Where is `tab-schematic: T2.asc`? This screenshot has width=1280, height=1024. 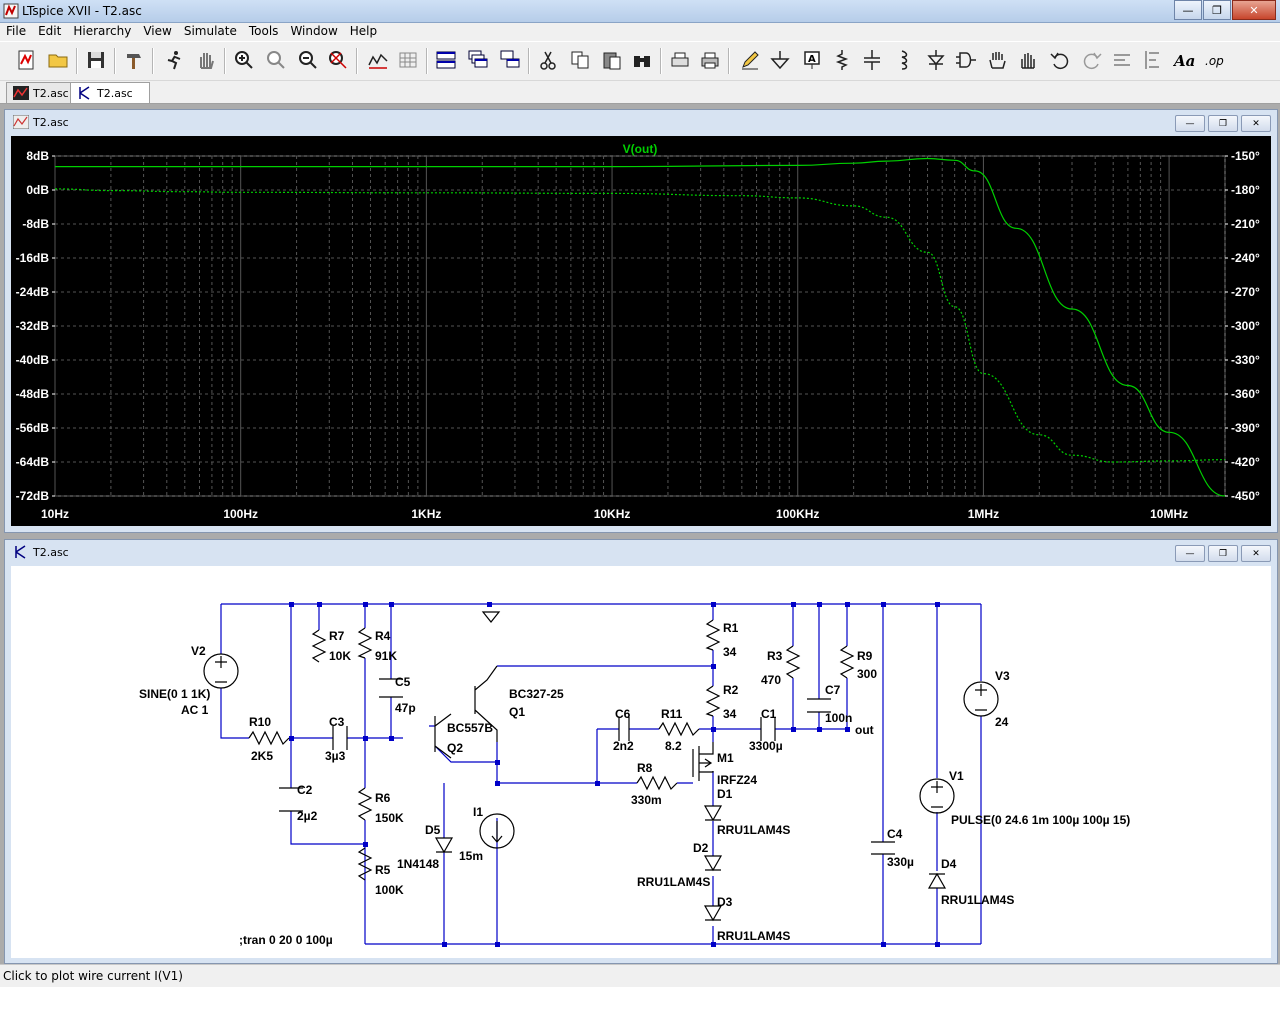
tab-schematic: T2.asc is located at coordinates (110, 92).